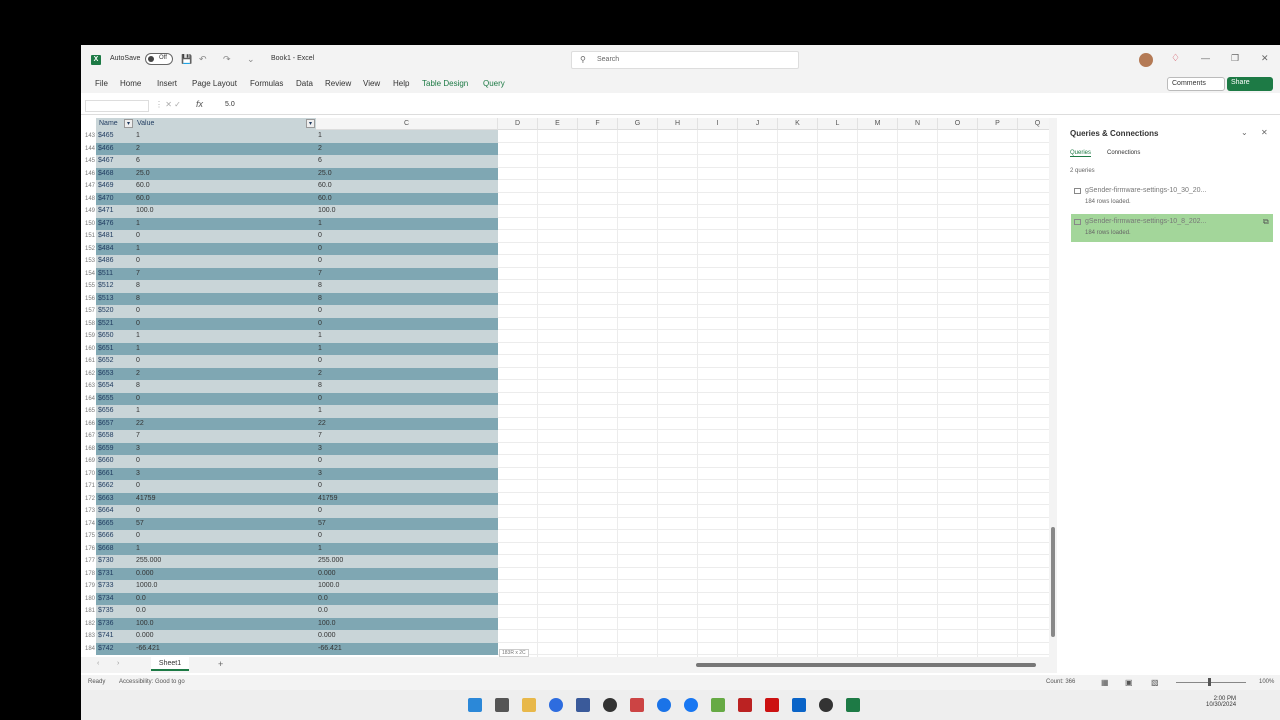 This screenshot has height=720, width=1280. I want to click on tab-review: Review, so click(338, 83).